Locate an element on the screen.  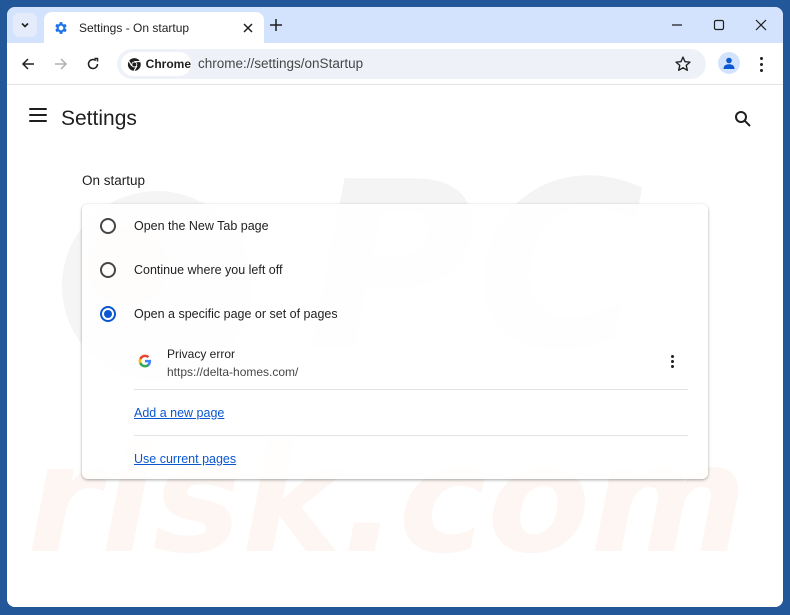
tab-title: Settings - On startup is located at coordinates (134, 27).